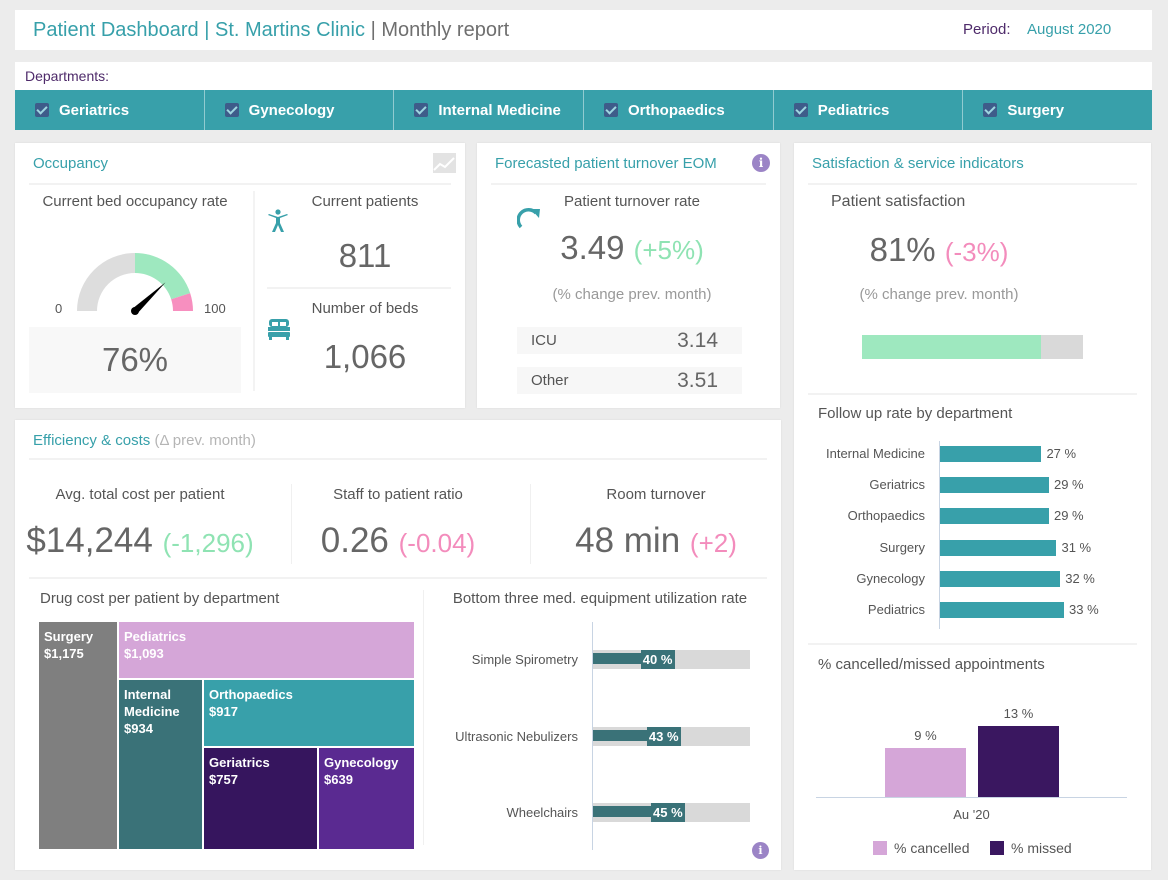 This screenshot has width=1168, height=880. I want to click on dept-checkbox-orthopaedics: Orthopaedics, so click(678, 110).